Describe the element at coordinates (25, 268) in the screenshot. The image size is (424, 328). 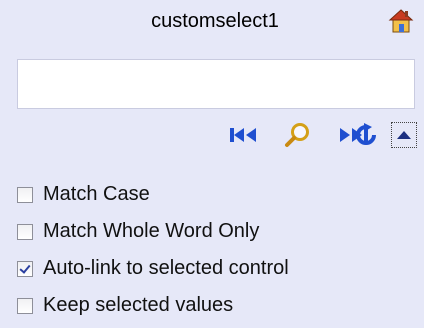
I see `auto-link-checkbox` at that location.